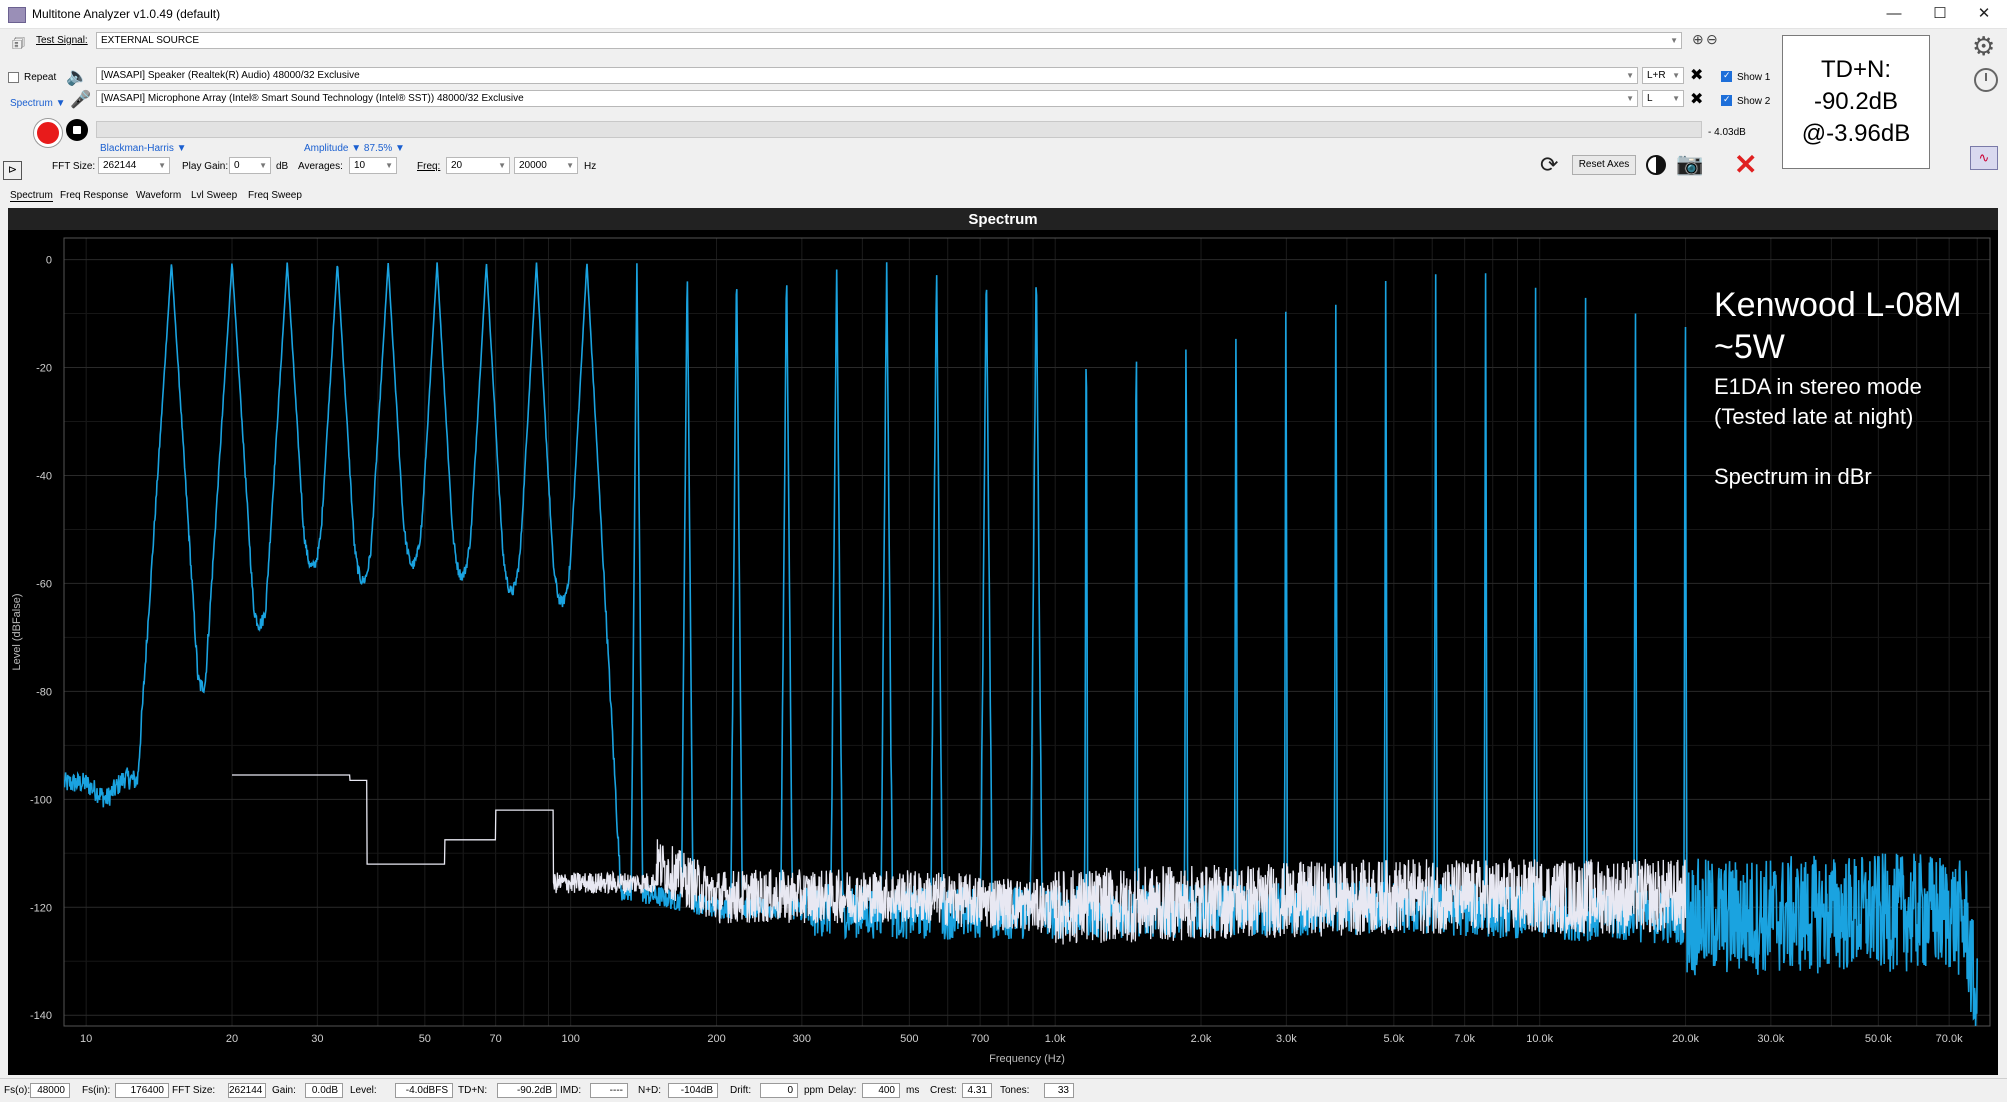 Image resolution: width=2007 pixels, height=1102 pixels. Describe the element at coordinates (250, 165) in the screenshot. I see `play-gain-input: 0 ▼` at that location.